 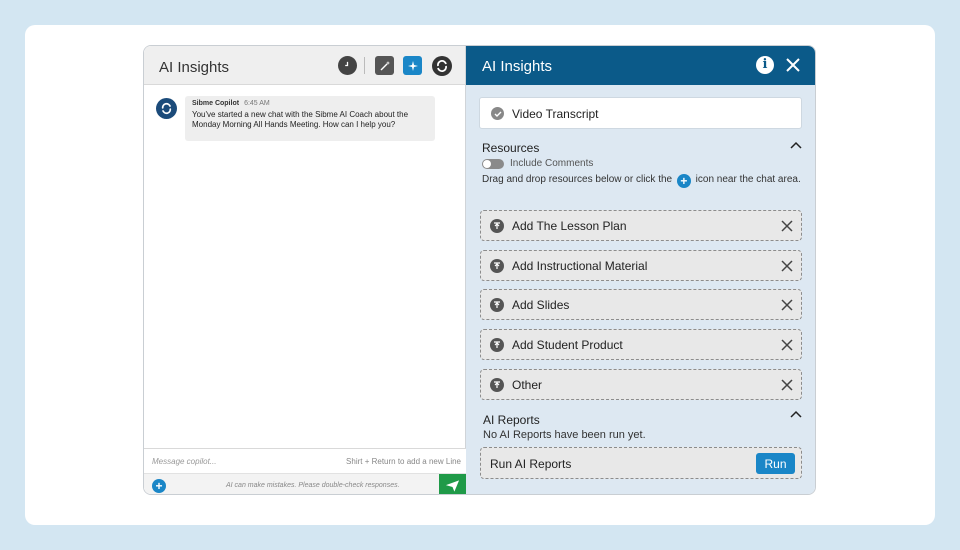 I want to click on resource-item-other: Other, so click(x=641, y=384).